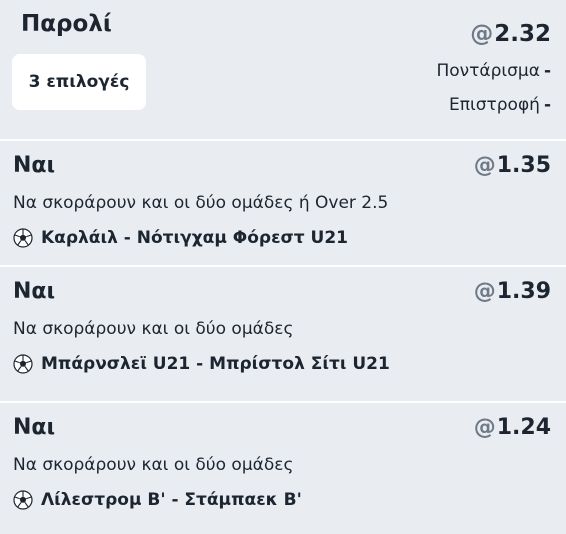 The height and width of the screenshot is (534, 566). I want to click on return-row: Επιστροφή -, so click(500, 105).